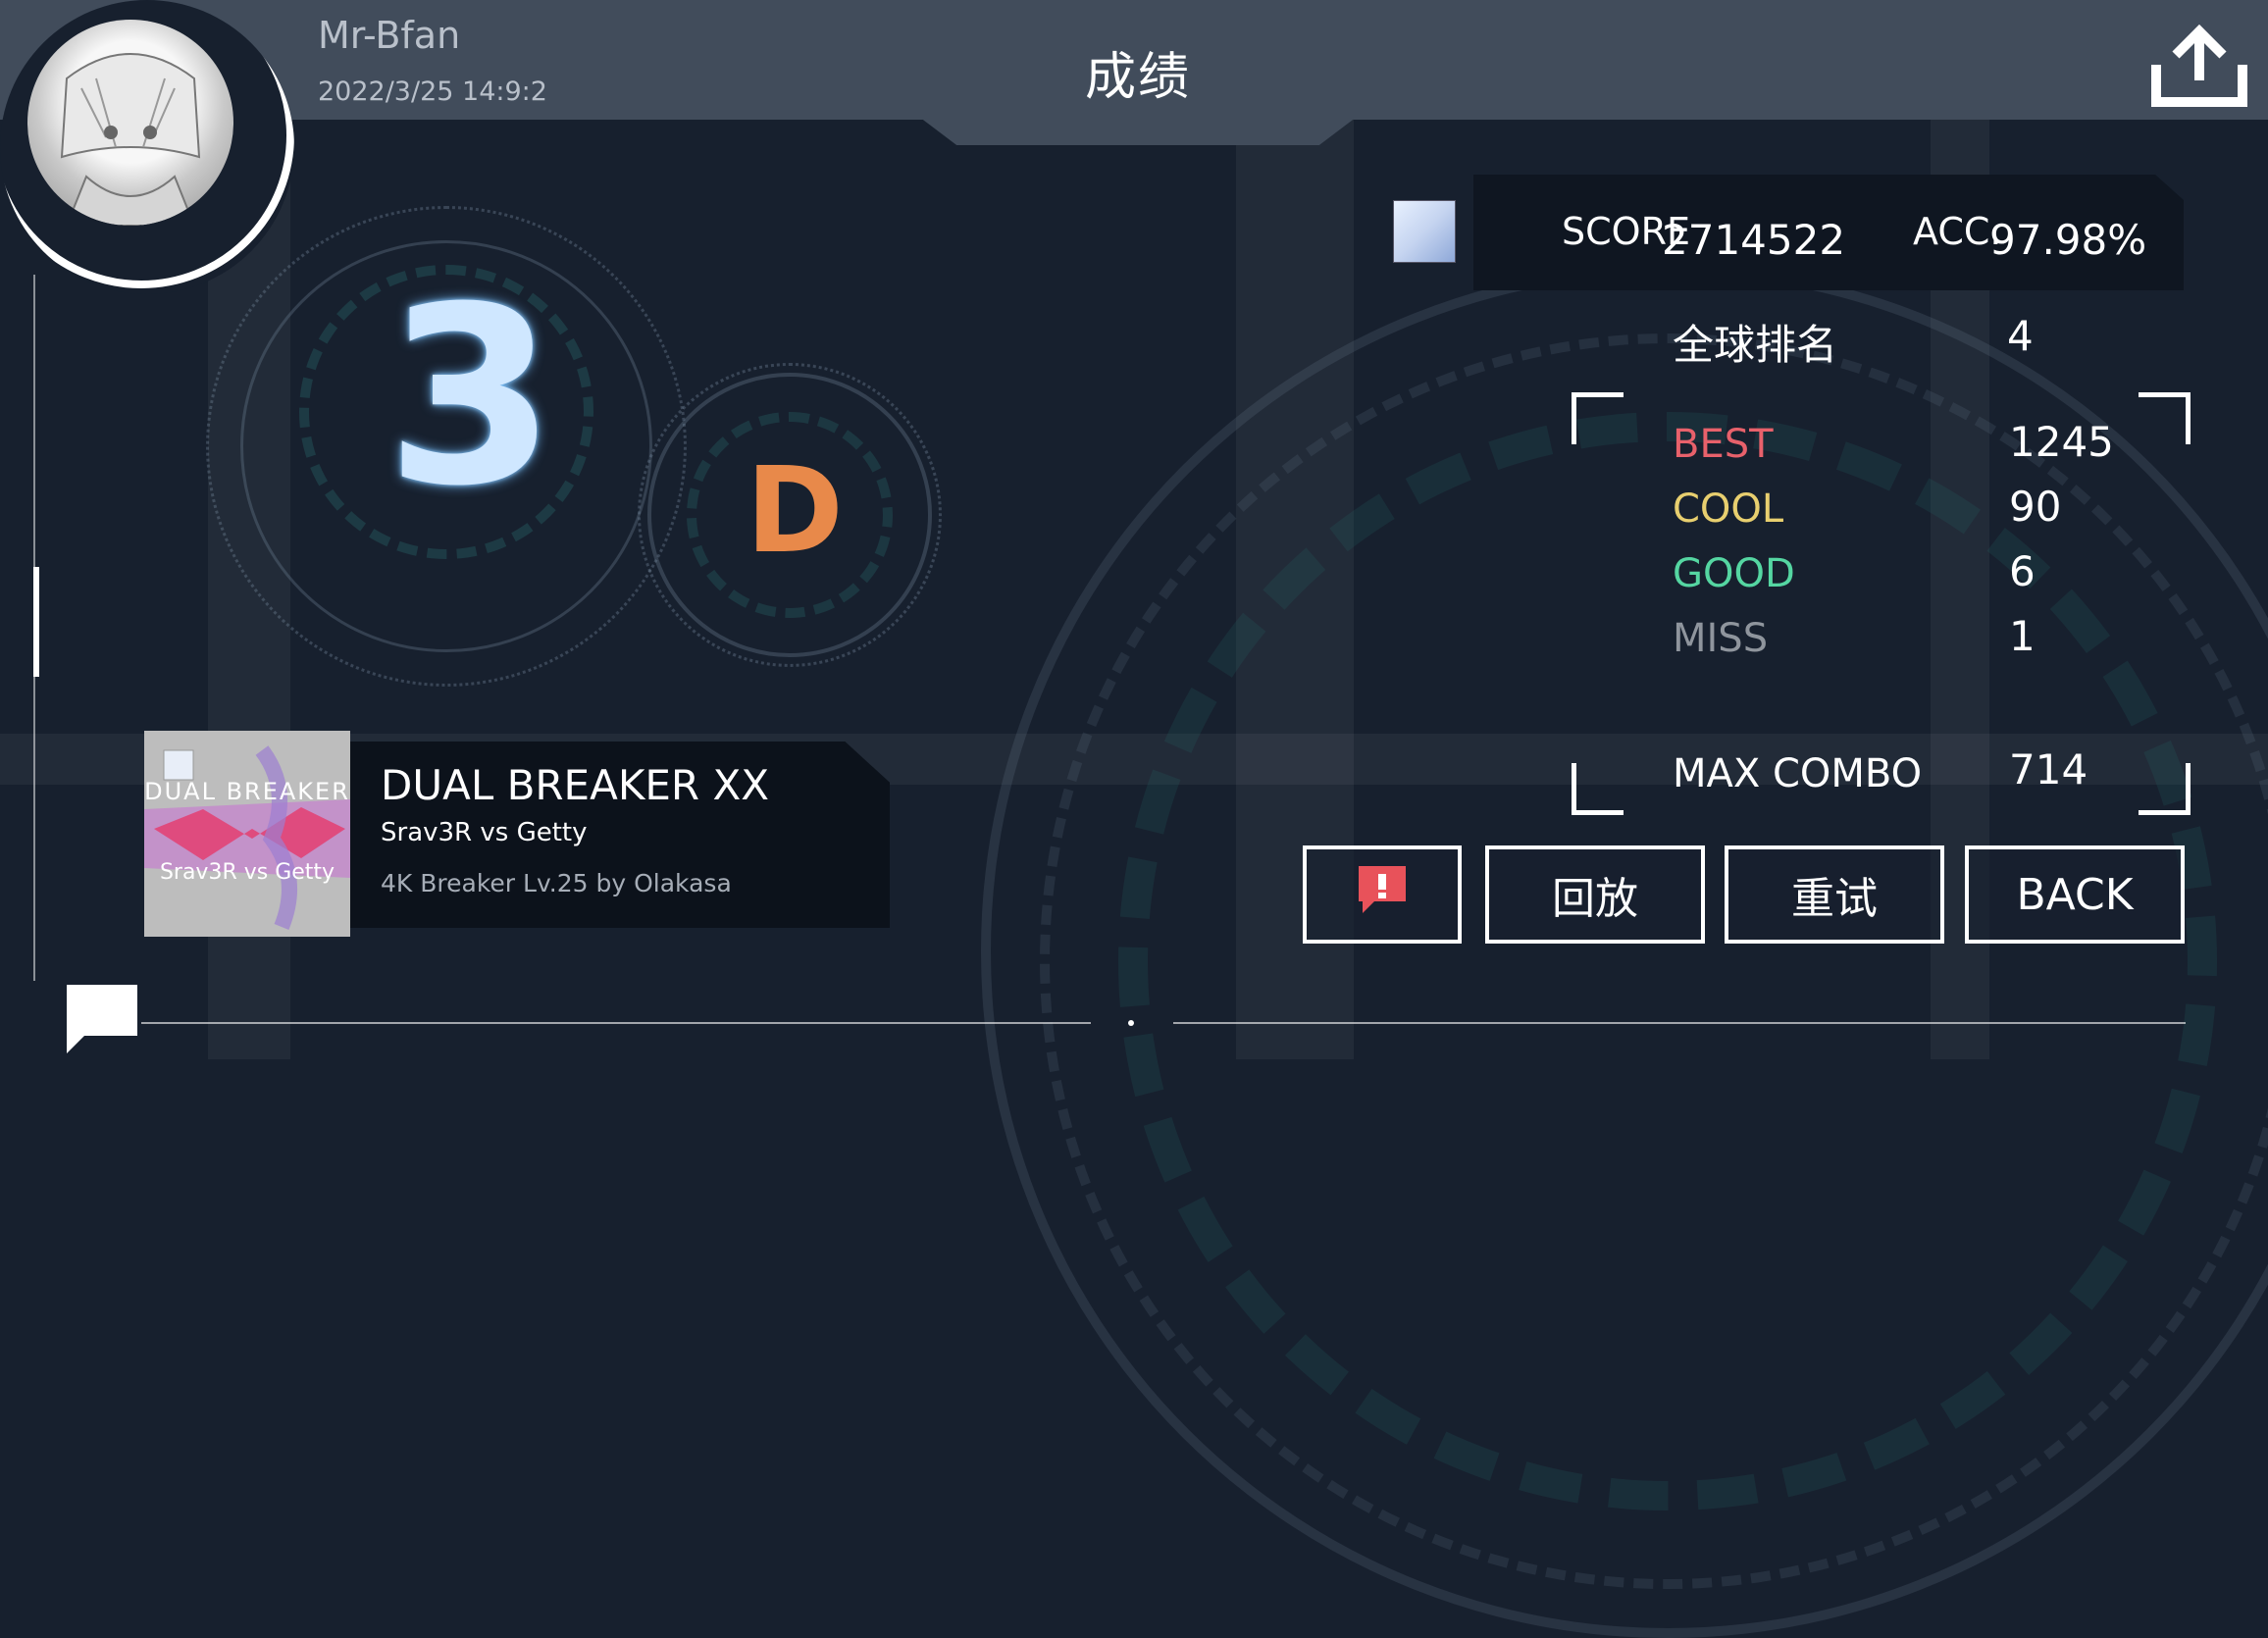 The height and width of the screenshot is (1638, 2268). What do you see at coordinates (247, 872) in the screenshot?
I see `album-art-text-bottom: Srav3R vs Getty` at bounding box center [247, 872].